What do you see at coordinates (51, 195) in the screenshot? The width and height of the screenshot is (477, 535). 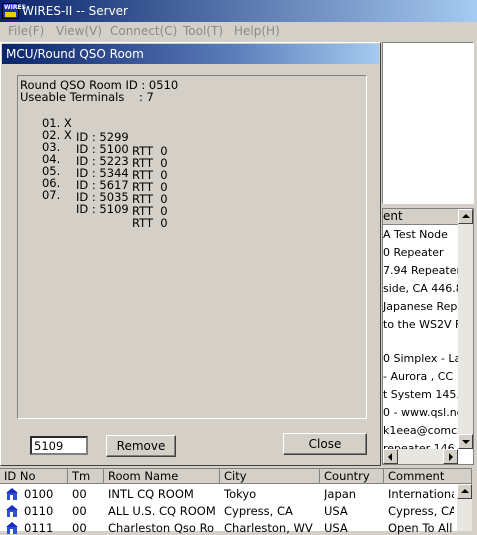 I see `terminal-num: 07.` at bounding box center [51, 195].